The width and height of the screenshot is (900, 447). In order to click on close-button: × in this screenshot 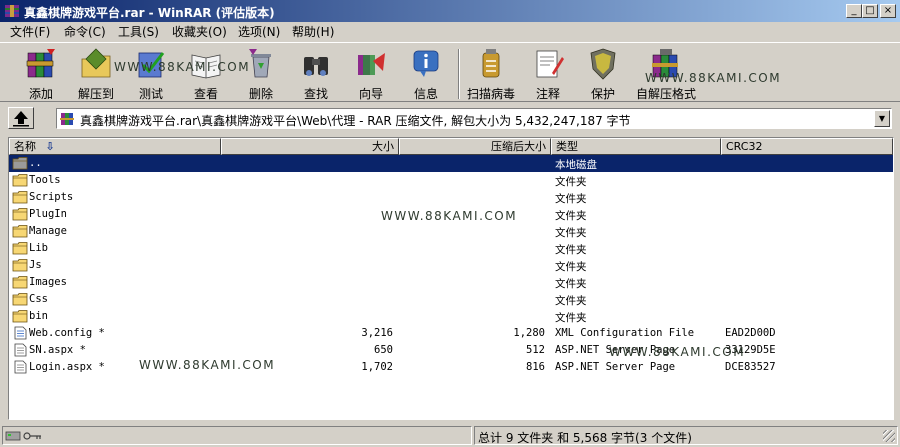, I will do `click(888, 11)`.